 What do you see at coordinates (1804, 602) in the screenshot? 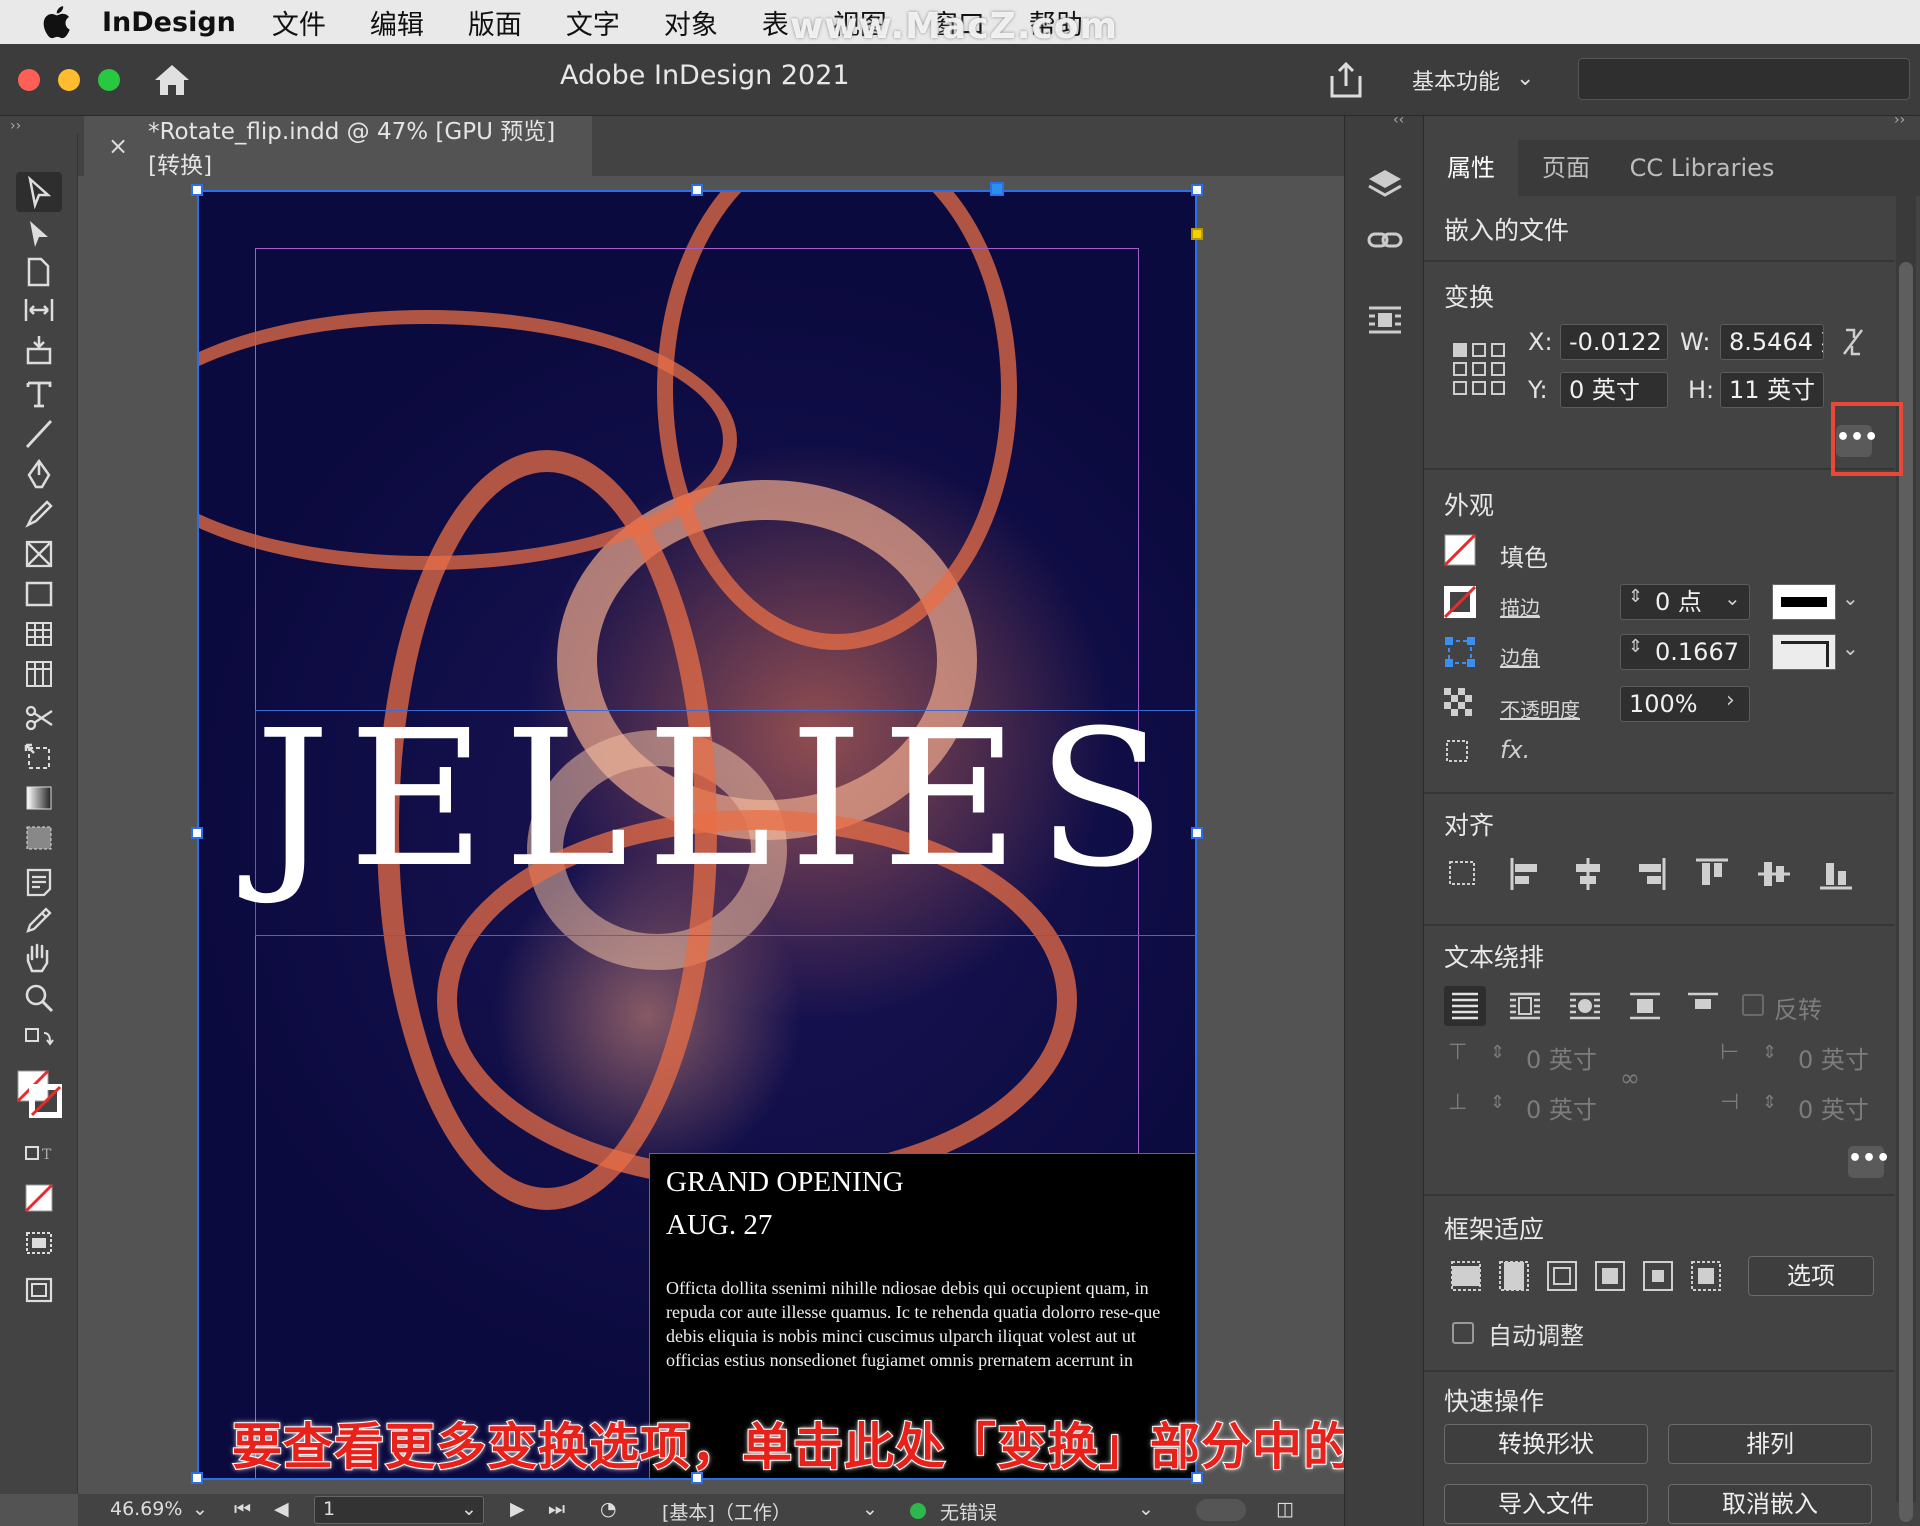
I see `stroke-type-swatch` at bounding box center [1804, 602].